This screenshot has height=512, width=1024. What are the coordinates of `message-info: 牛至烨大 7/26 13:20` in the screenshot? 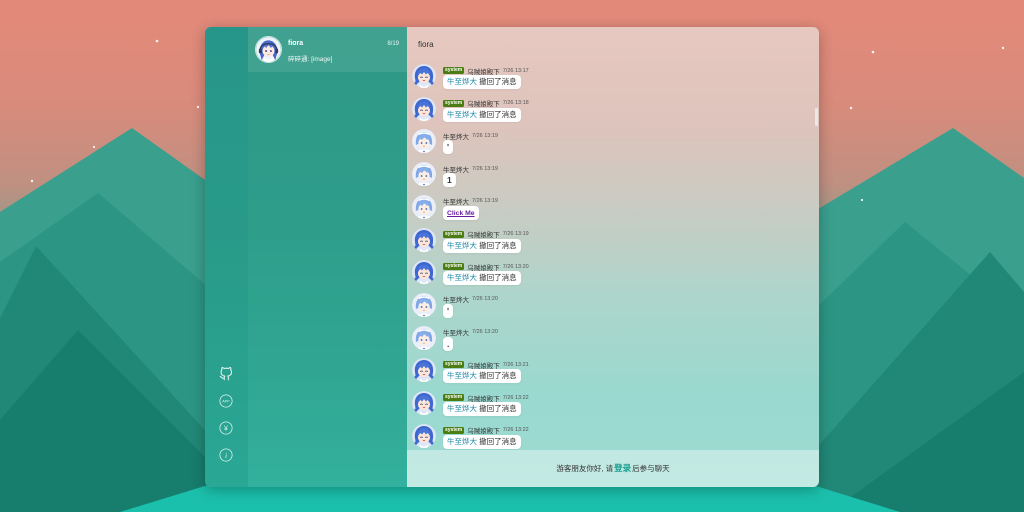 It's located at (470, 332).